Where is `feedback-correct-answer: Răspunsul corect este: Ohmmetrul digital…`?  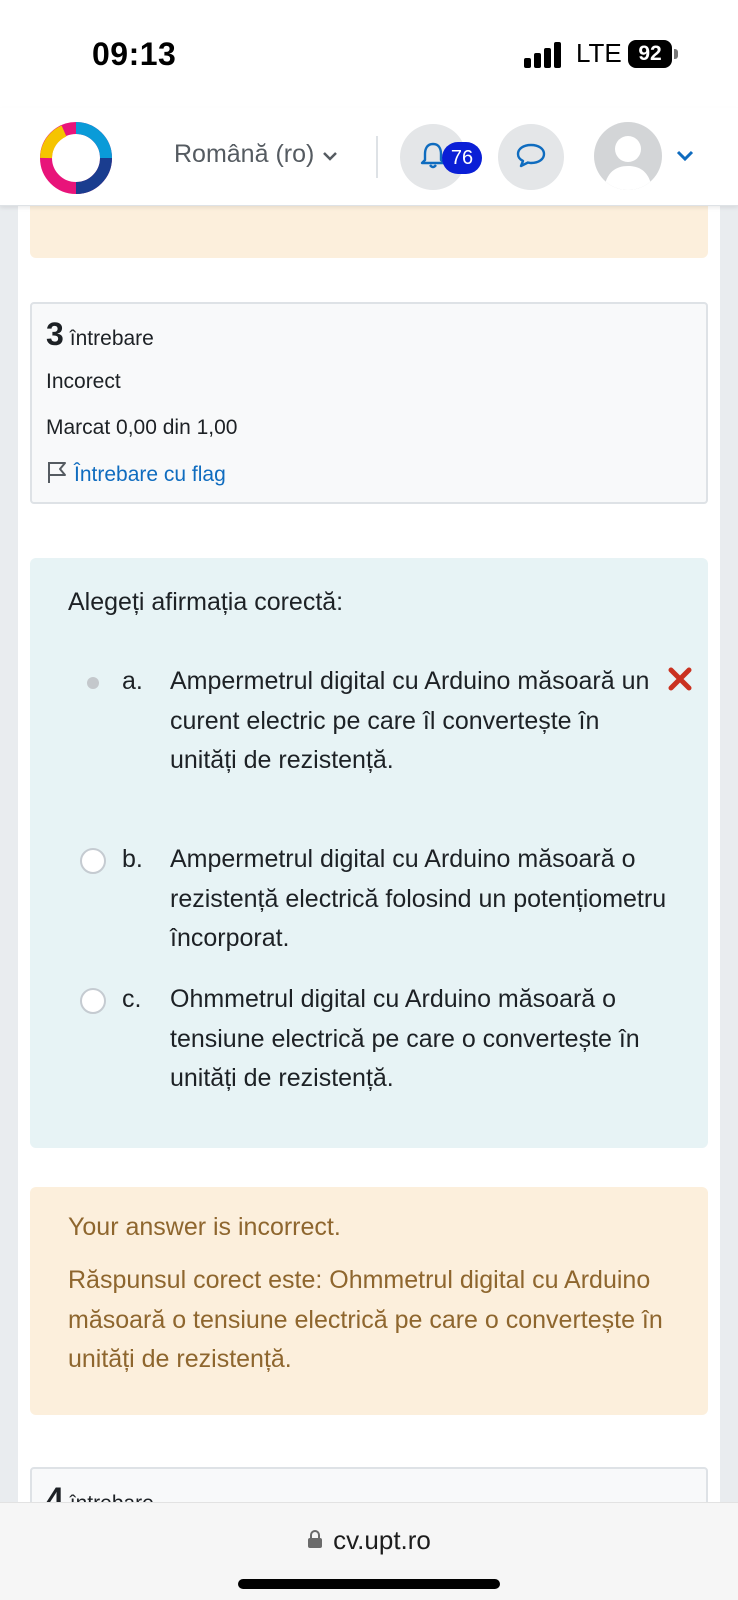 feedback-correct-answer: Răspunsul corect este: Ohmmetrul digital… is located at coordinates (365, 1319).